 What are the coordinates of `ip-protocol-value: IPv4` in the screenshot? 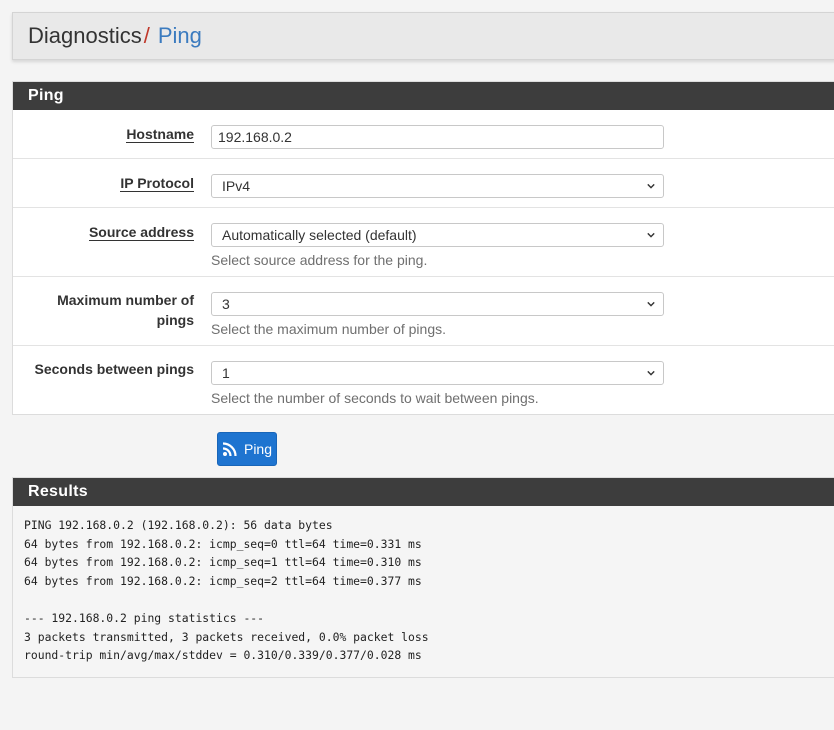 It's located at (236, 186).